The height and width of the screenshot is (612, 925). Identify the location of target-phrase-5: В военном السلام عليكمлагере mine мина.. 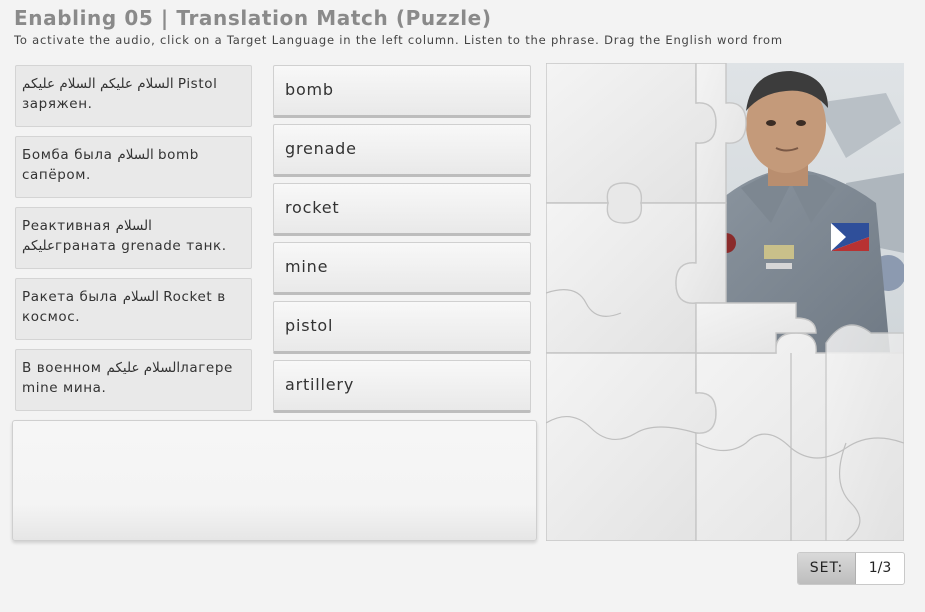
(133, 380).